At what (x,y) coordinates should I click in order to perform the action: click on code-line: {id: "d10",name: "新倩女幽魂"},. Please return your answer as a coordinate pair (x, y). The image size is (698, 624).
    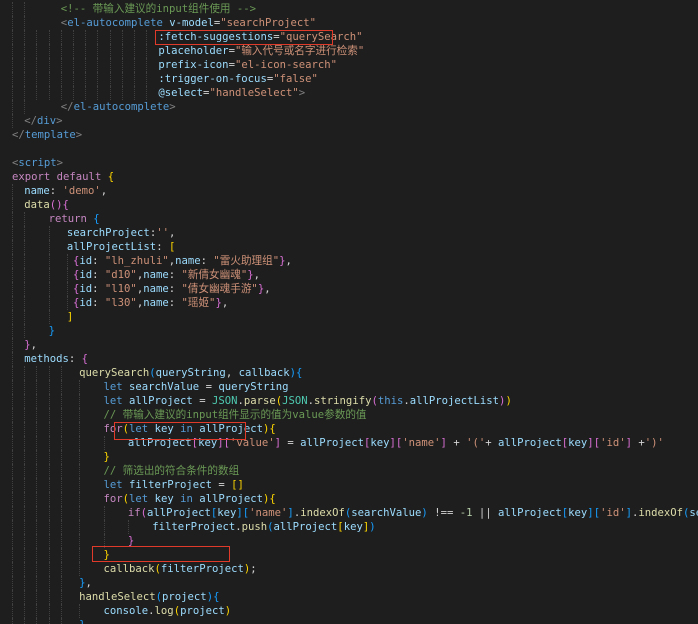
    Looking at the image, I should click on (349, 275).